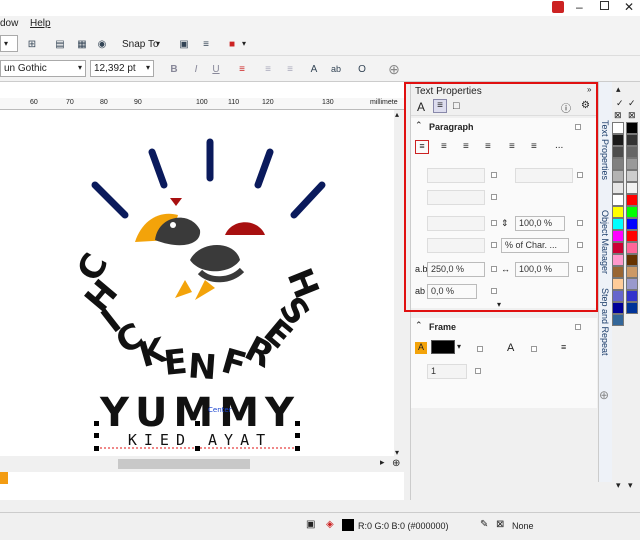  I want to click on horizontal-scrollbar: ▸, so click(202, 464).